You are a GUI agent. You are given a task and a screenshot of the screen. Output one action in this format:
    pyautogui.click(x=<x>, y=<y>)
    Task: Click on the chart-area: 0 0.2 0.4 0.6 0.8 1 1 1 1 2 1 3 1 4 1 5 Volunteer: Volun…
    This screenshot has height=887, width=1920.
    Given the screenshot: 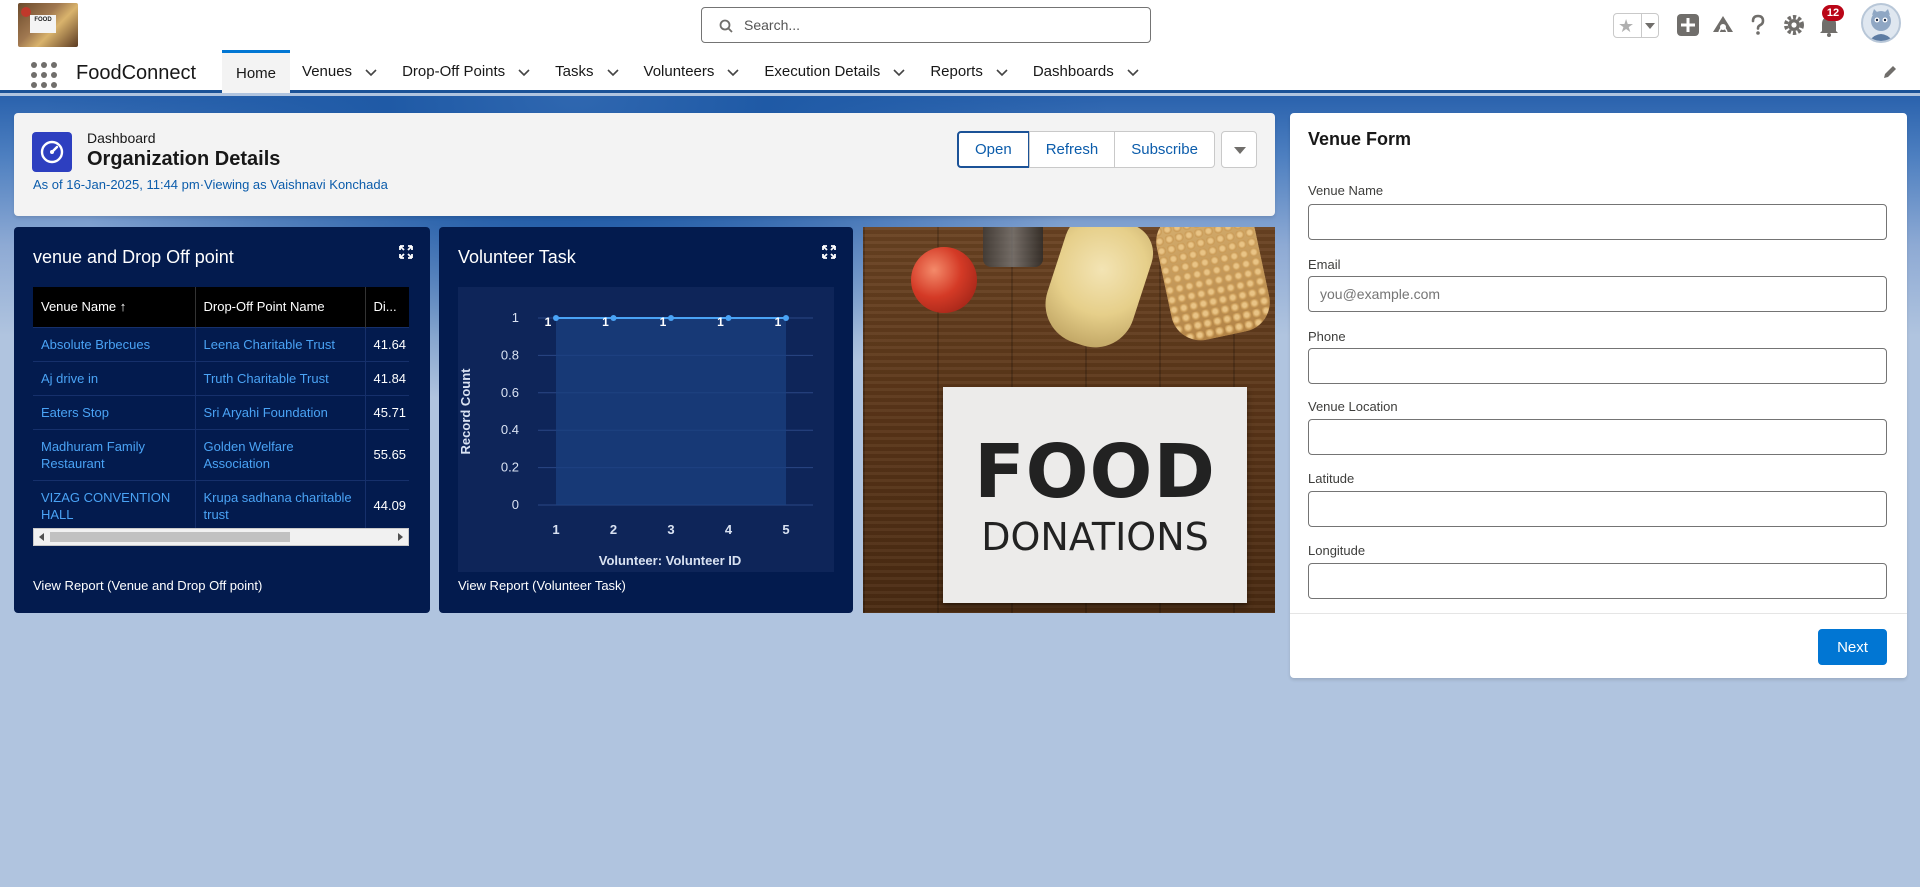 What is the action you would take?
    pyautogui.click(x=646, y=429)
    